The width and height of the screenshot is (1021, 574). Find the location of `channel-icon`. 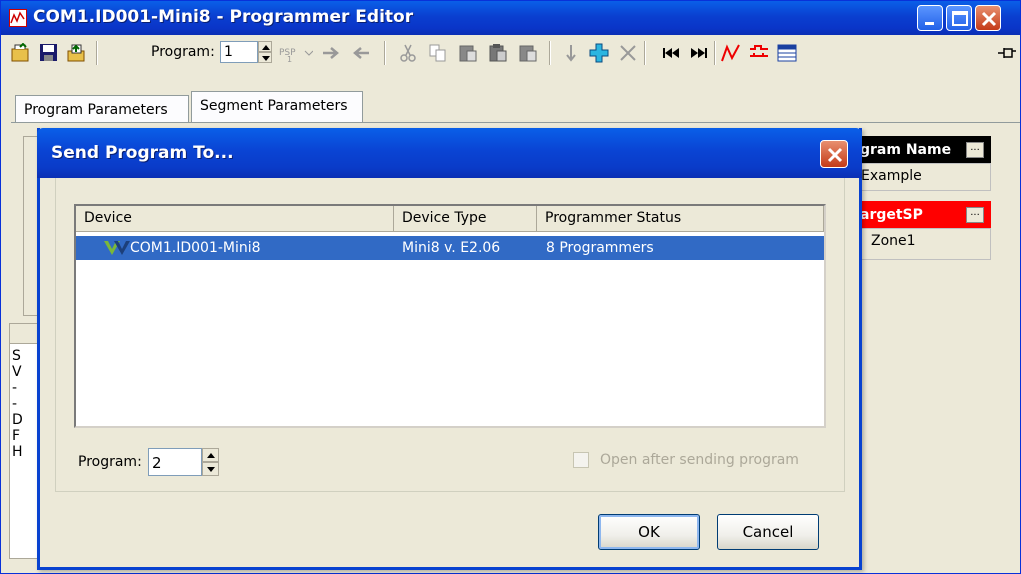

channel-icon is located at coordinates (759, 53).